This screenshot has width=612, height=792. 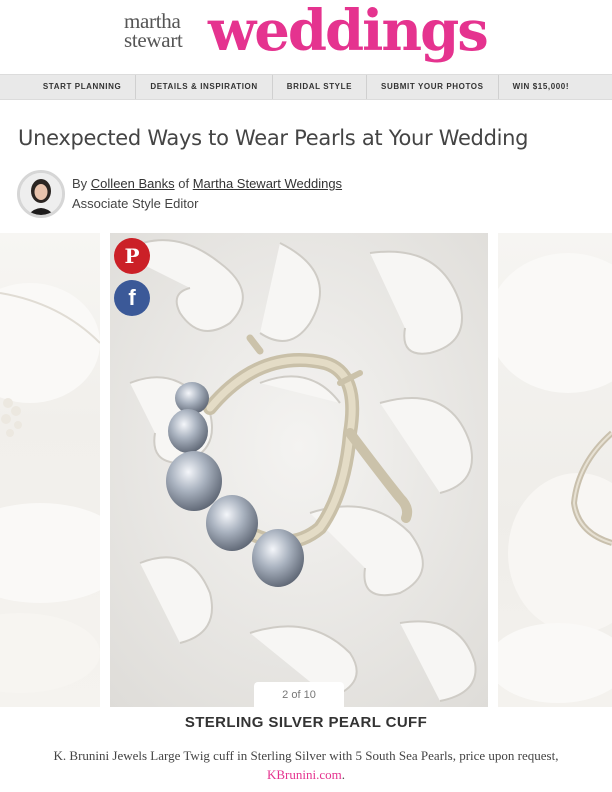 What do you see at coordinates (306, 722) in the screenshot?
I see `slide-caption-title: STERLING SILVER PEARL CUFF` at bounding box center [306, 722].